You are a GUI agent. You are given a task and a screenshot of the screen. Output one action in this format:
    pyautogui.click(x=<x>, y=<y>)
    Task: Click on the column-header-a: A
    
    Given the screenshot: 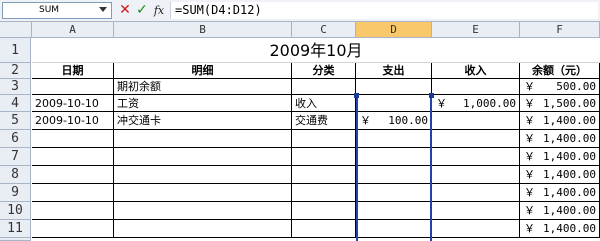 What is the action you would take?
    pyautogui.click(x=73, y=30)
    